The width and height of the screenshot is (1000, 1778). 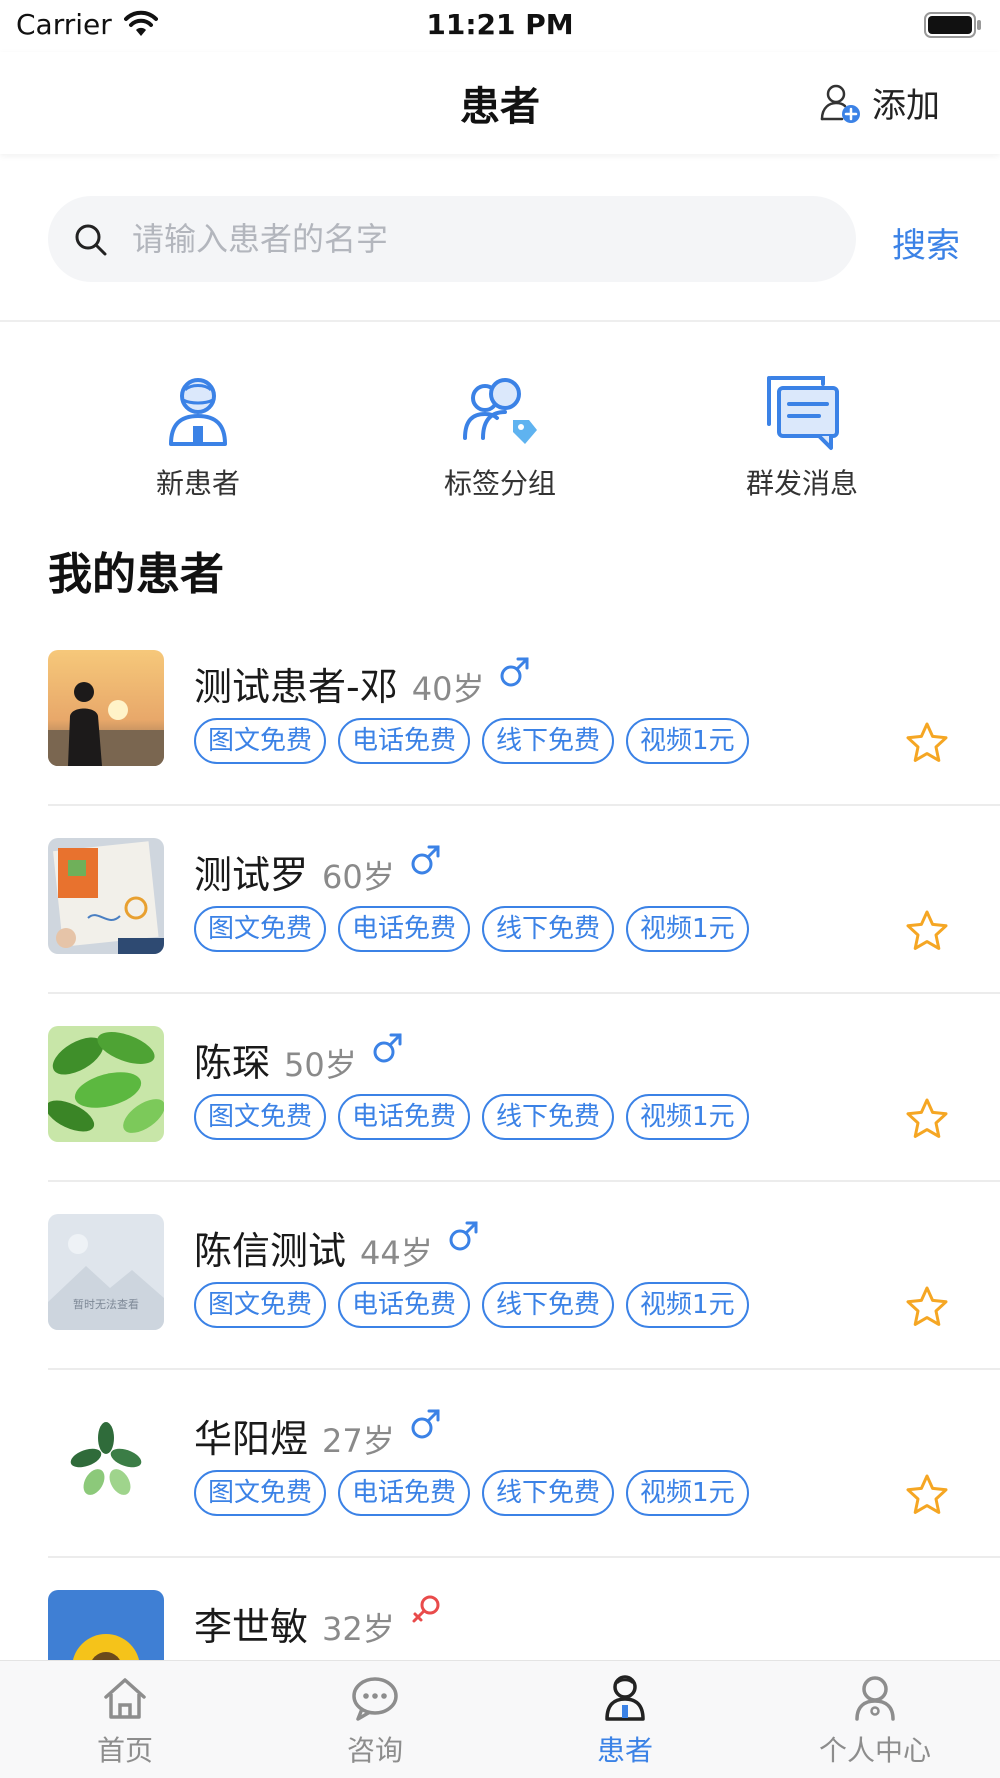 What do you see at coordinates (318, 871) in the screenshot?
I see `patient-name-line: 测试罗 60岁` at bounding box center [318, 871].